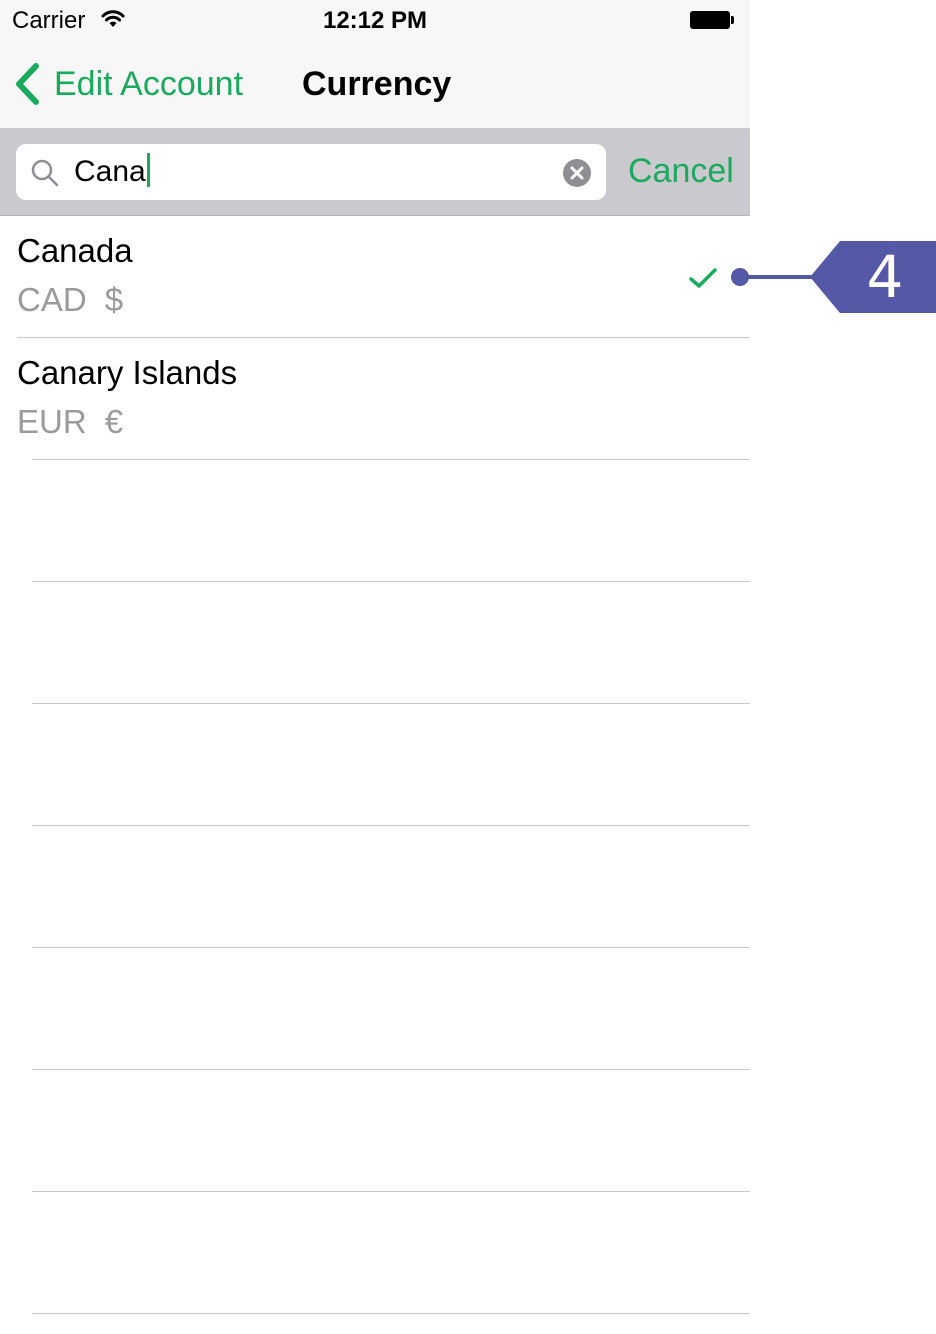 The width and height of the screenshot is (936, 1334). What do you see at coordinates (114, 421) in the screenshot?
I see `currency-symbol: €` at bounding box center [114, 421].